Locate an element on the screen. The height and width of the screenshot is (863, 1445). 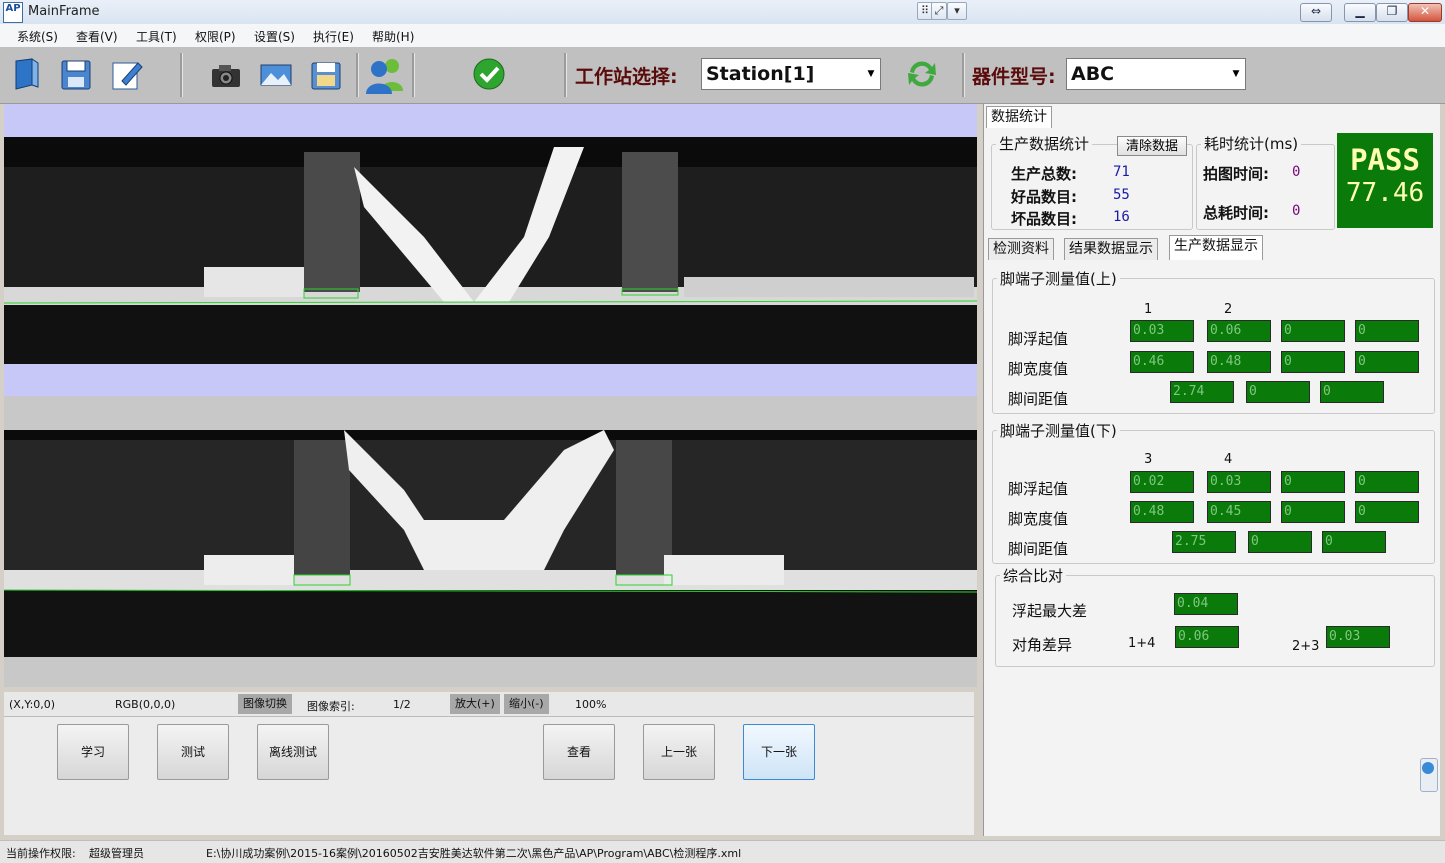
tab-production-data: 生产数据显示 is located at coordinates (1216, 247).